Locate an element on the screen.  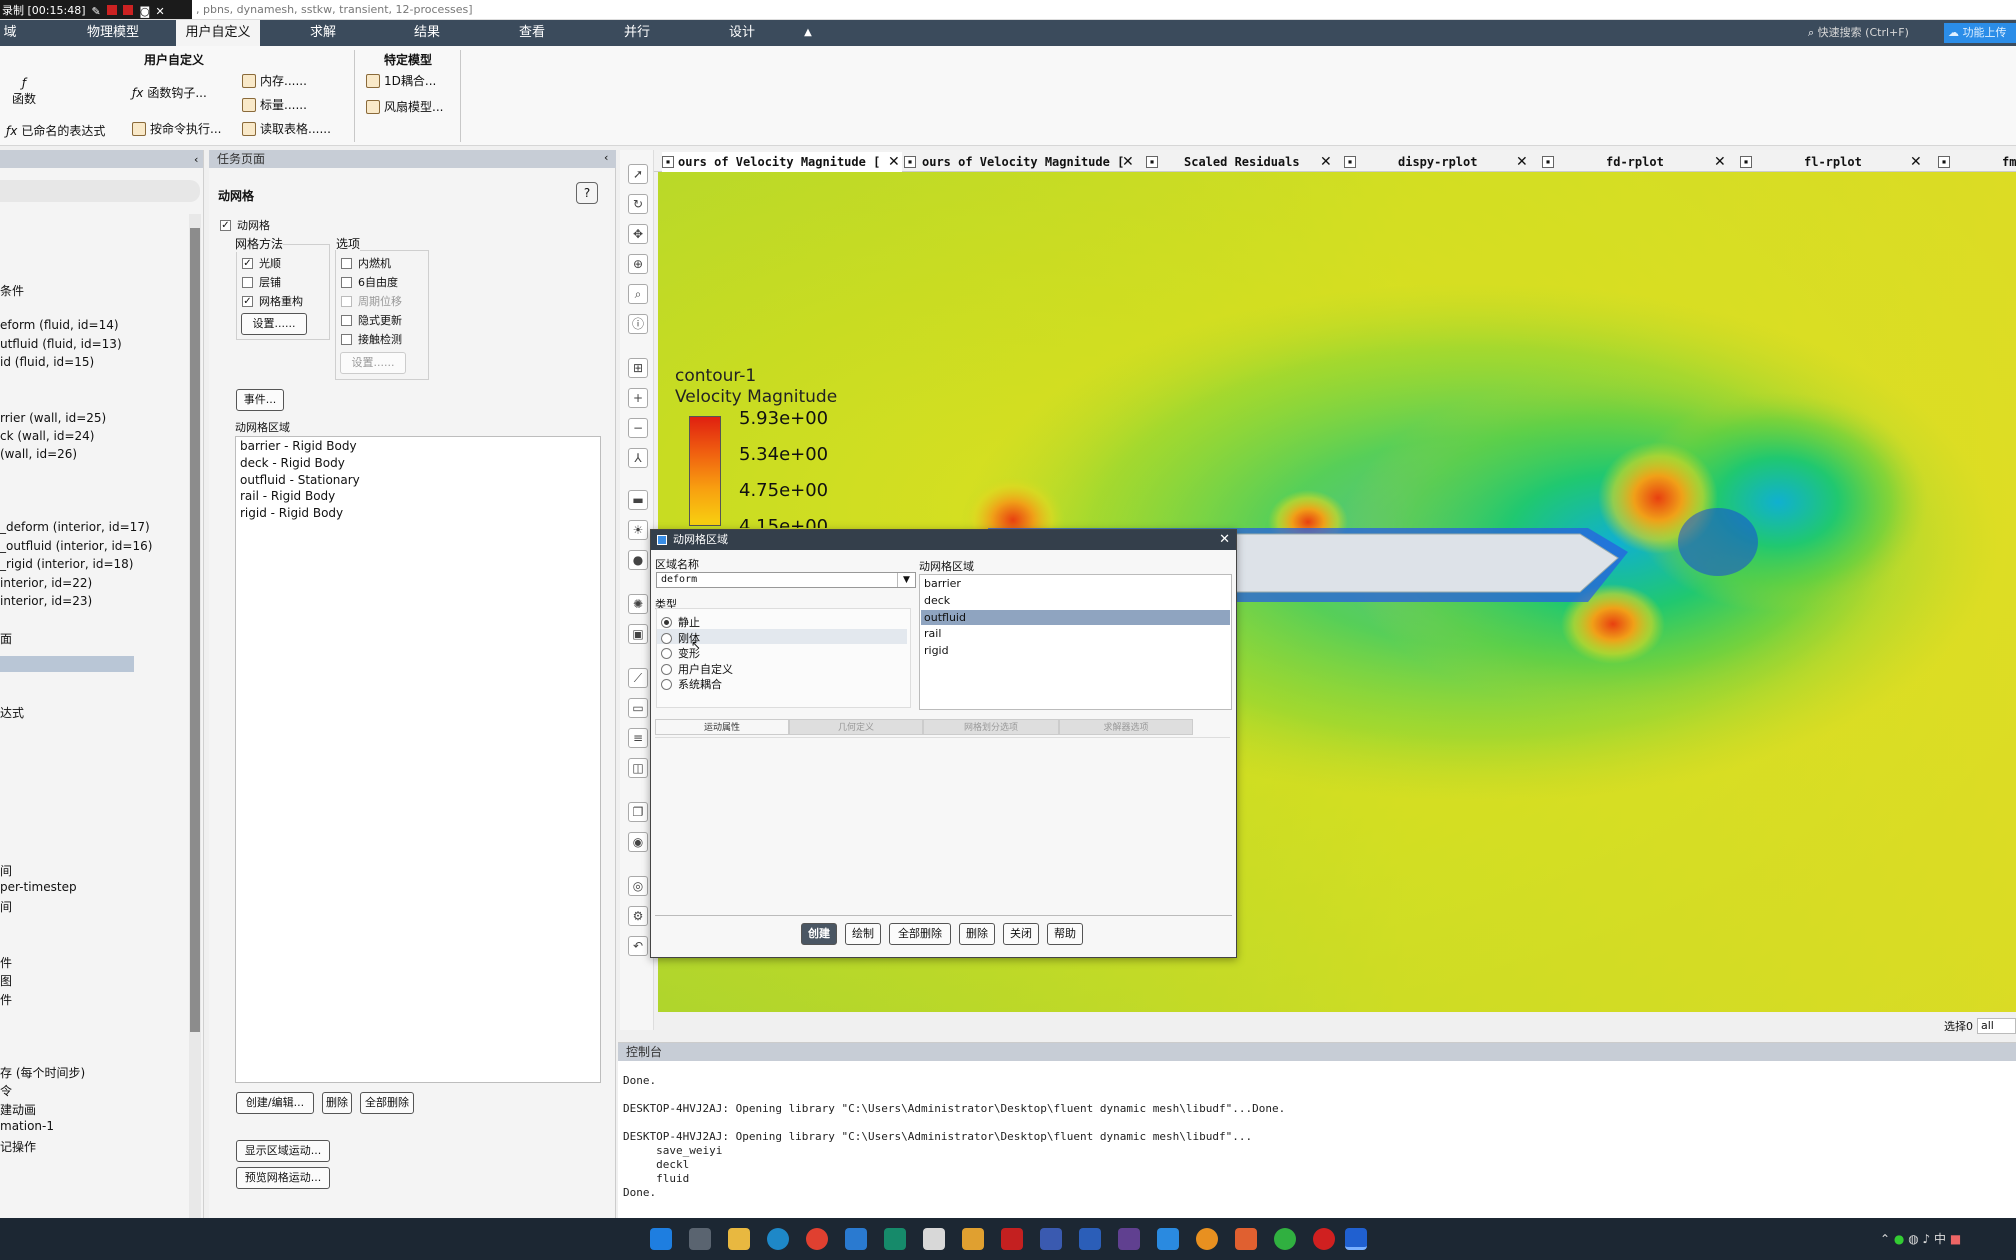
document-icon: ≡ is located at coordinates (638, 738).